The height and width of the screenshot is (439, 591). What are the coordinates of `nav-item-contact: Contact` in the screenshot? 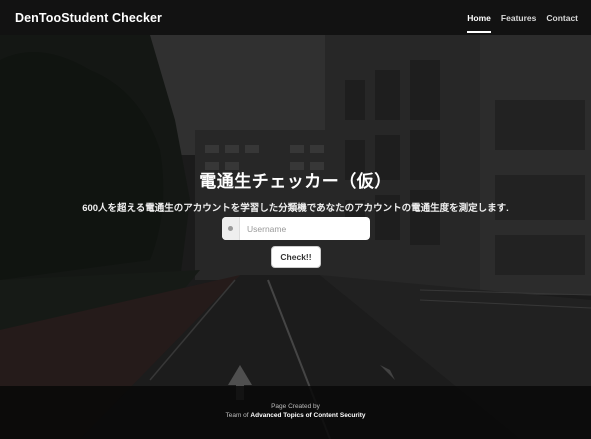 It's located at (562, 17).